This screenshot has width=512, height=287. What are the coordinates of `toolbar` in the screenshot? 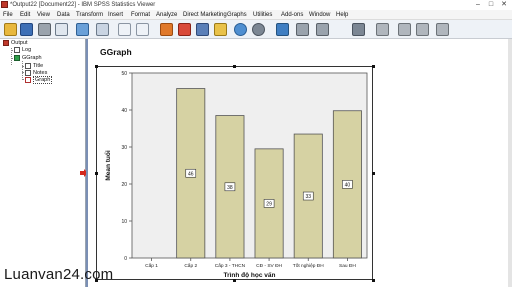 It's located at (256, 29).